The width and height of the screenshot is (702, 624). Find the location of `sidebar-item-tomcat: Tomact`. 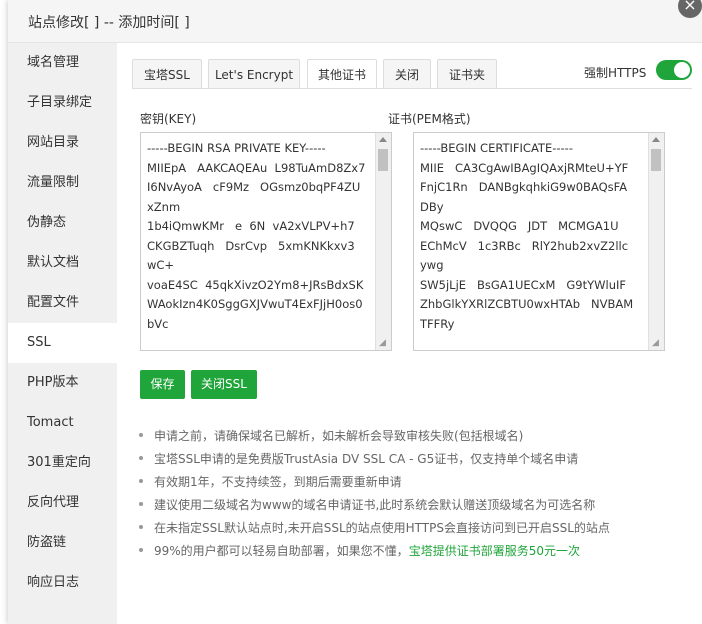

sidebar-item-tomcat: Tomact is located at coordinates (62, 423).